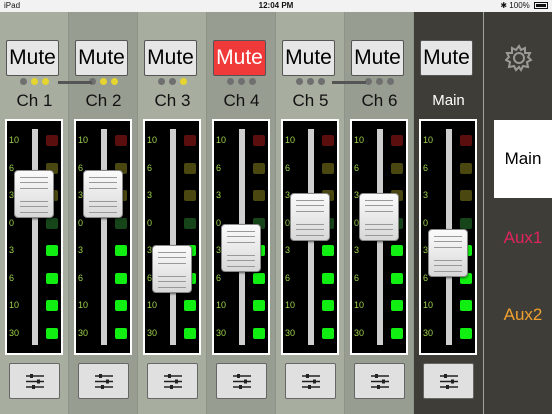  Describe the element at coordinates (523, 315) in the screenshot. I see `tab-aux2: Aux2` at that location.